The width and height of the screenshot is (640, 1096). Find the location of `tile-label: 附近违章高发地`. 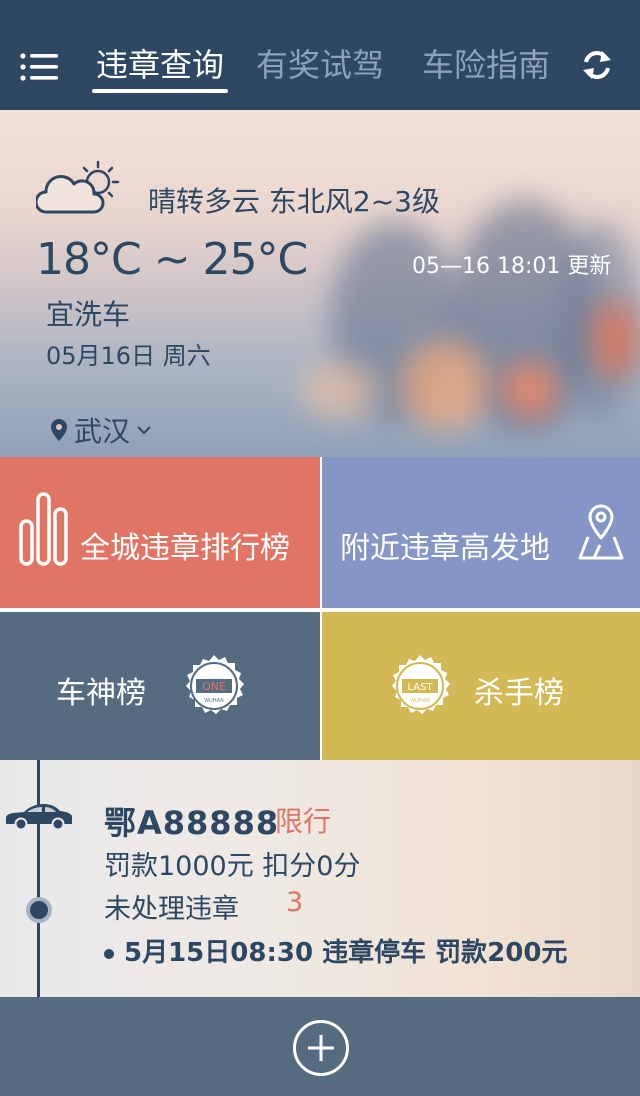

tile-label: 附近违章高发地 is located at coordinates (445, 548).